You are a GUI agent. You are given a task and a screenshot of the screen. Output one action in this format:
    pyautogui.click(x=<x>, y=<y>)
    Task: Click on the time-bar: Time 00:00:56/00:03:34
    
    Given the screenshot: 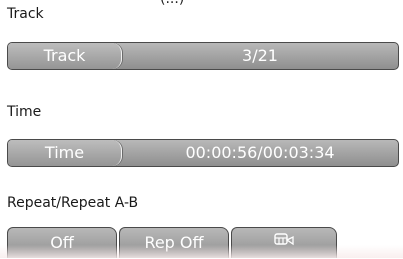 What is the action you would take?
    pyautogui.click(x=203, y=153)
    